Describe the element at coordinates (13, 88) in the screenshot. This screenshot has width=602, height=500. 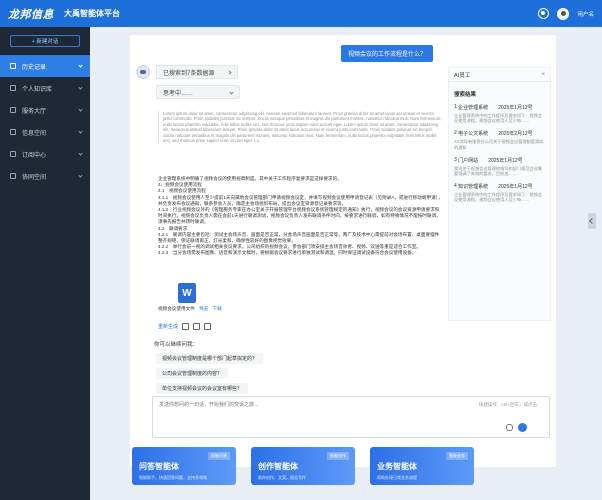
I see `book-icon` at that location.